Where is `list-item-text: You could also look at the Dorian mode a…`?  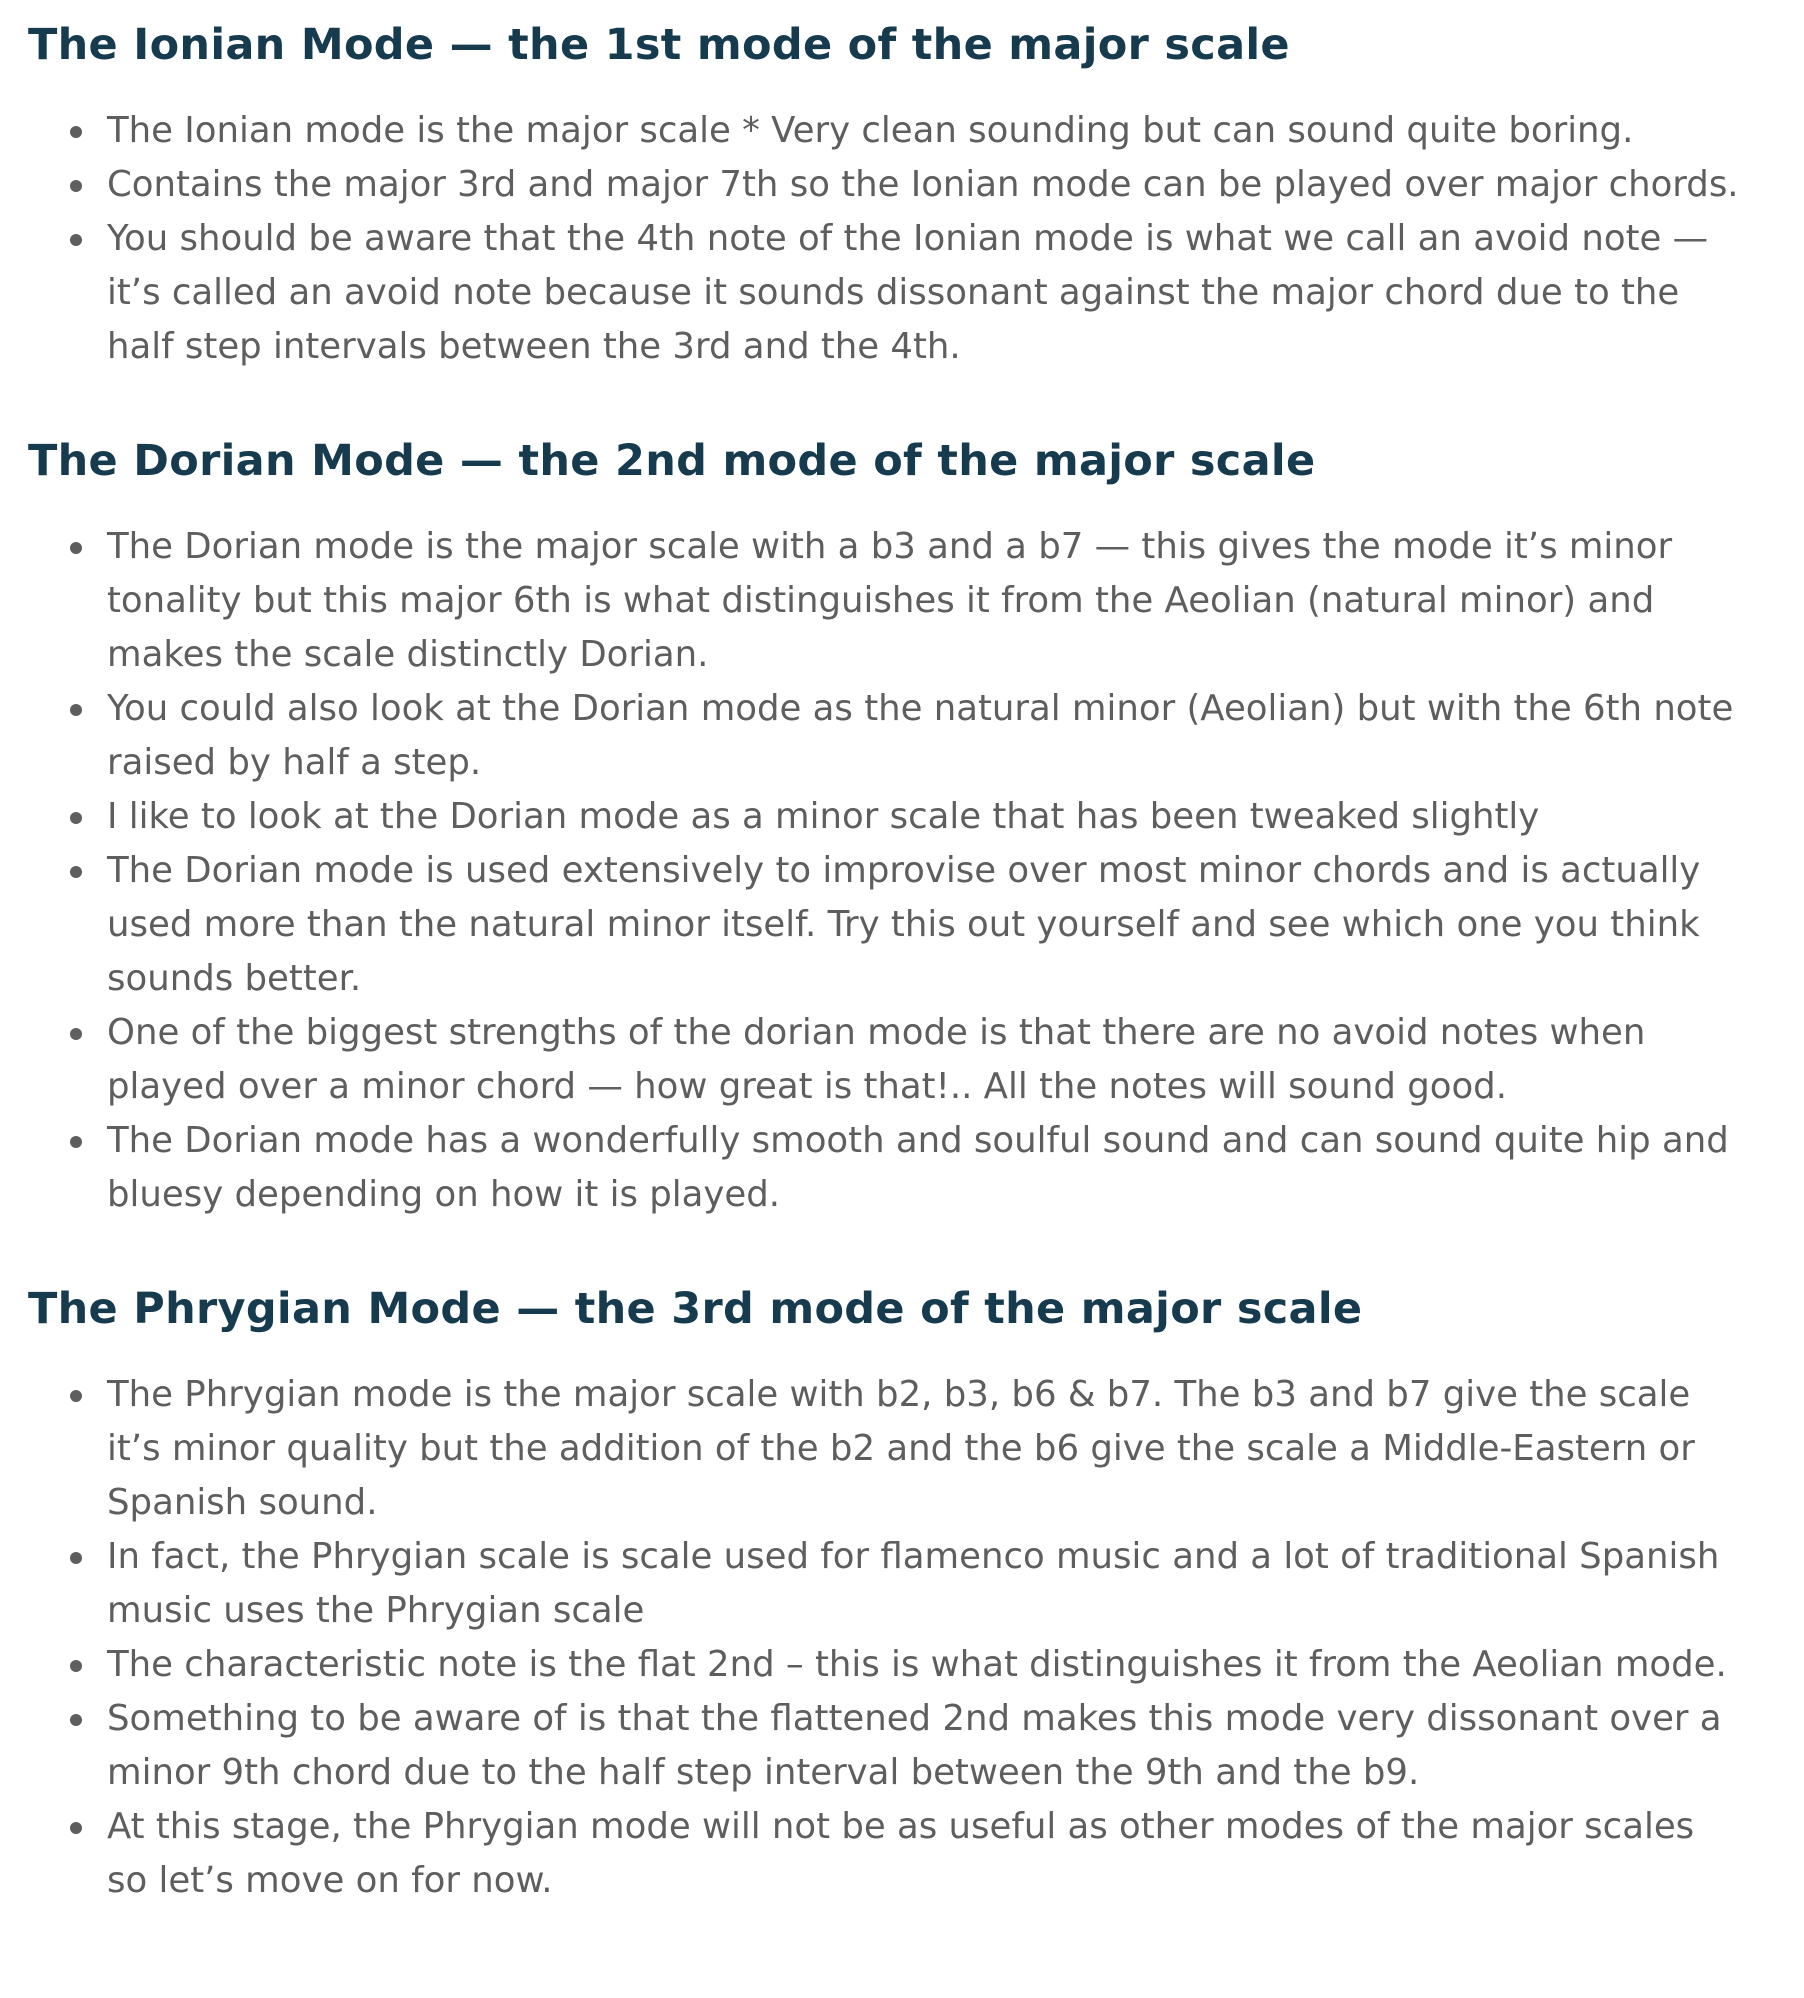 list-item-text: You could also look at the Dorian mode a… is located at coordinates (920, 735).